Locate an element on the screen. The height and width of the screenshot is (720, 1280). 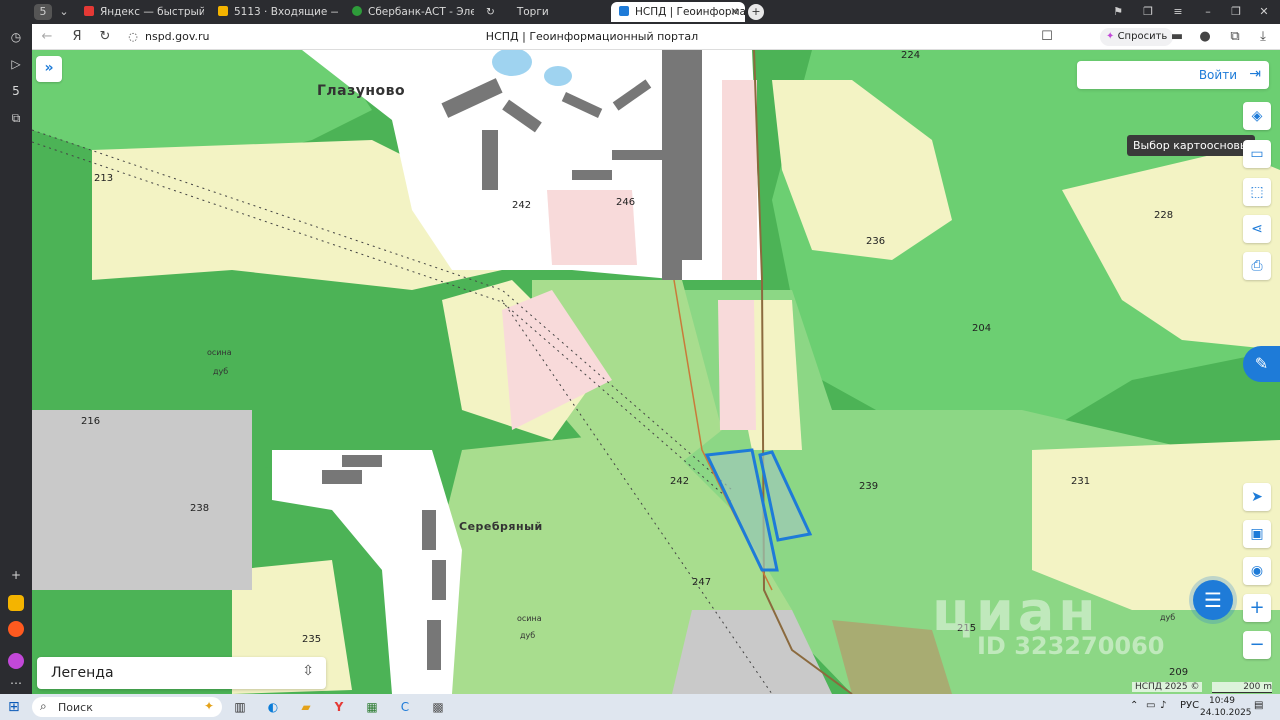
geolocation-icon: ➤ is located at coordinates (1257, 497).